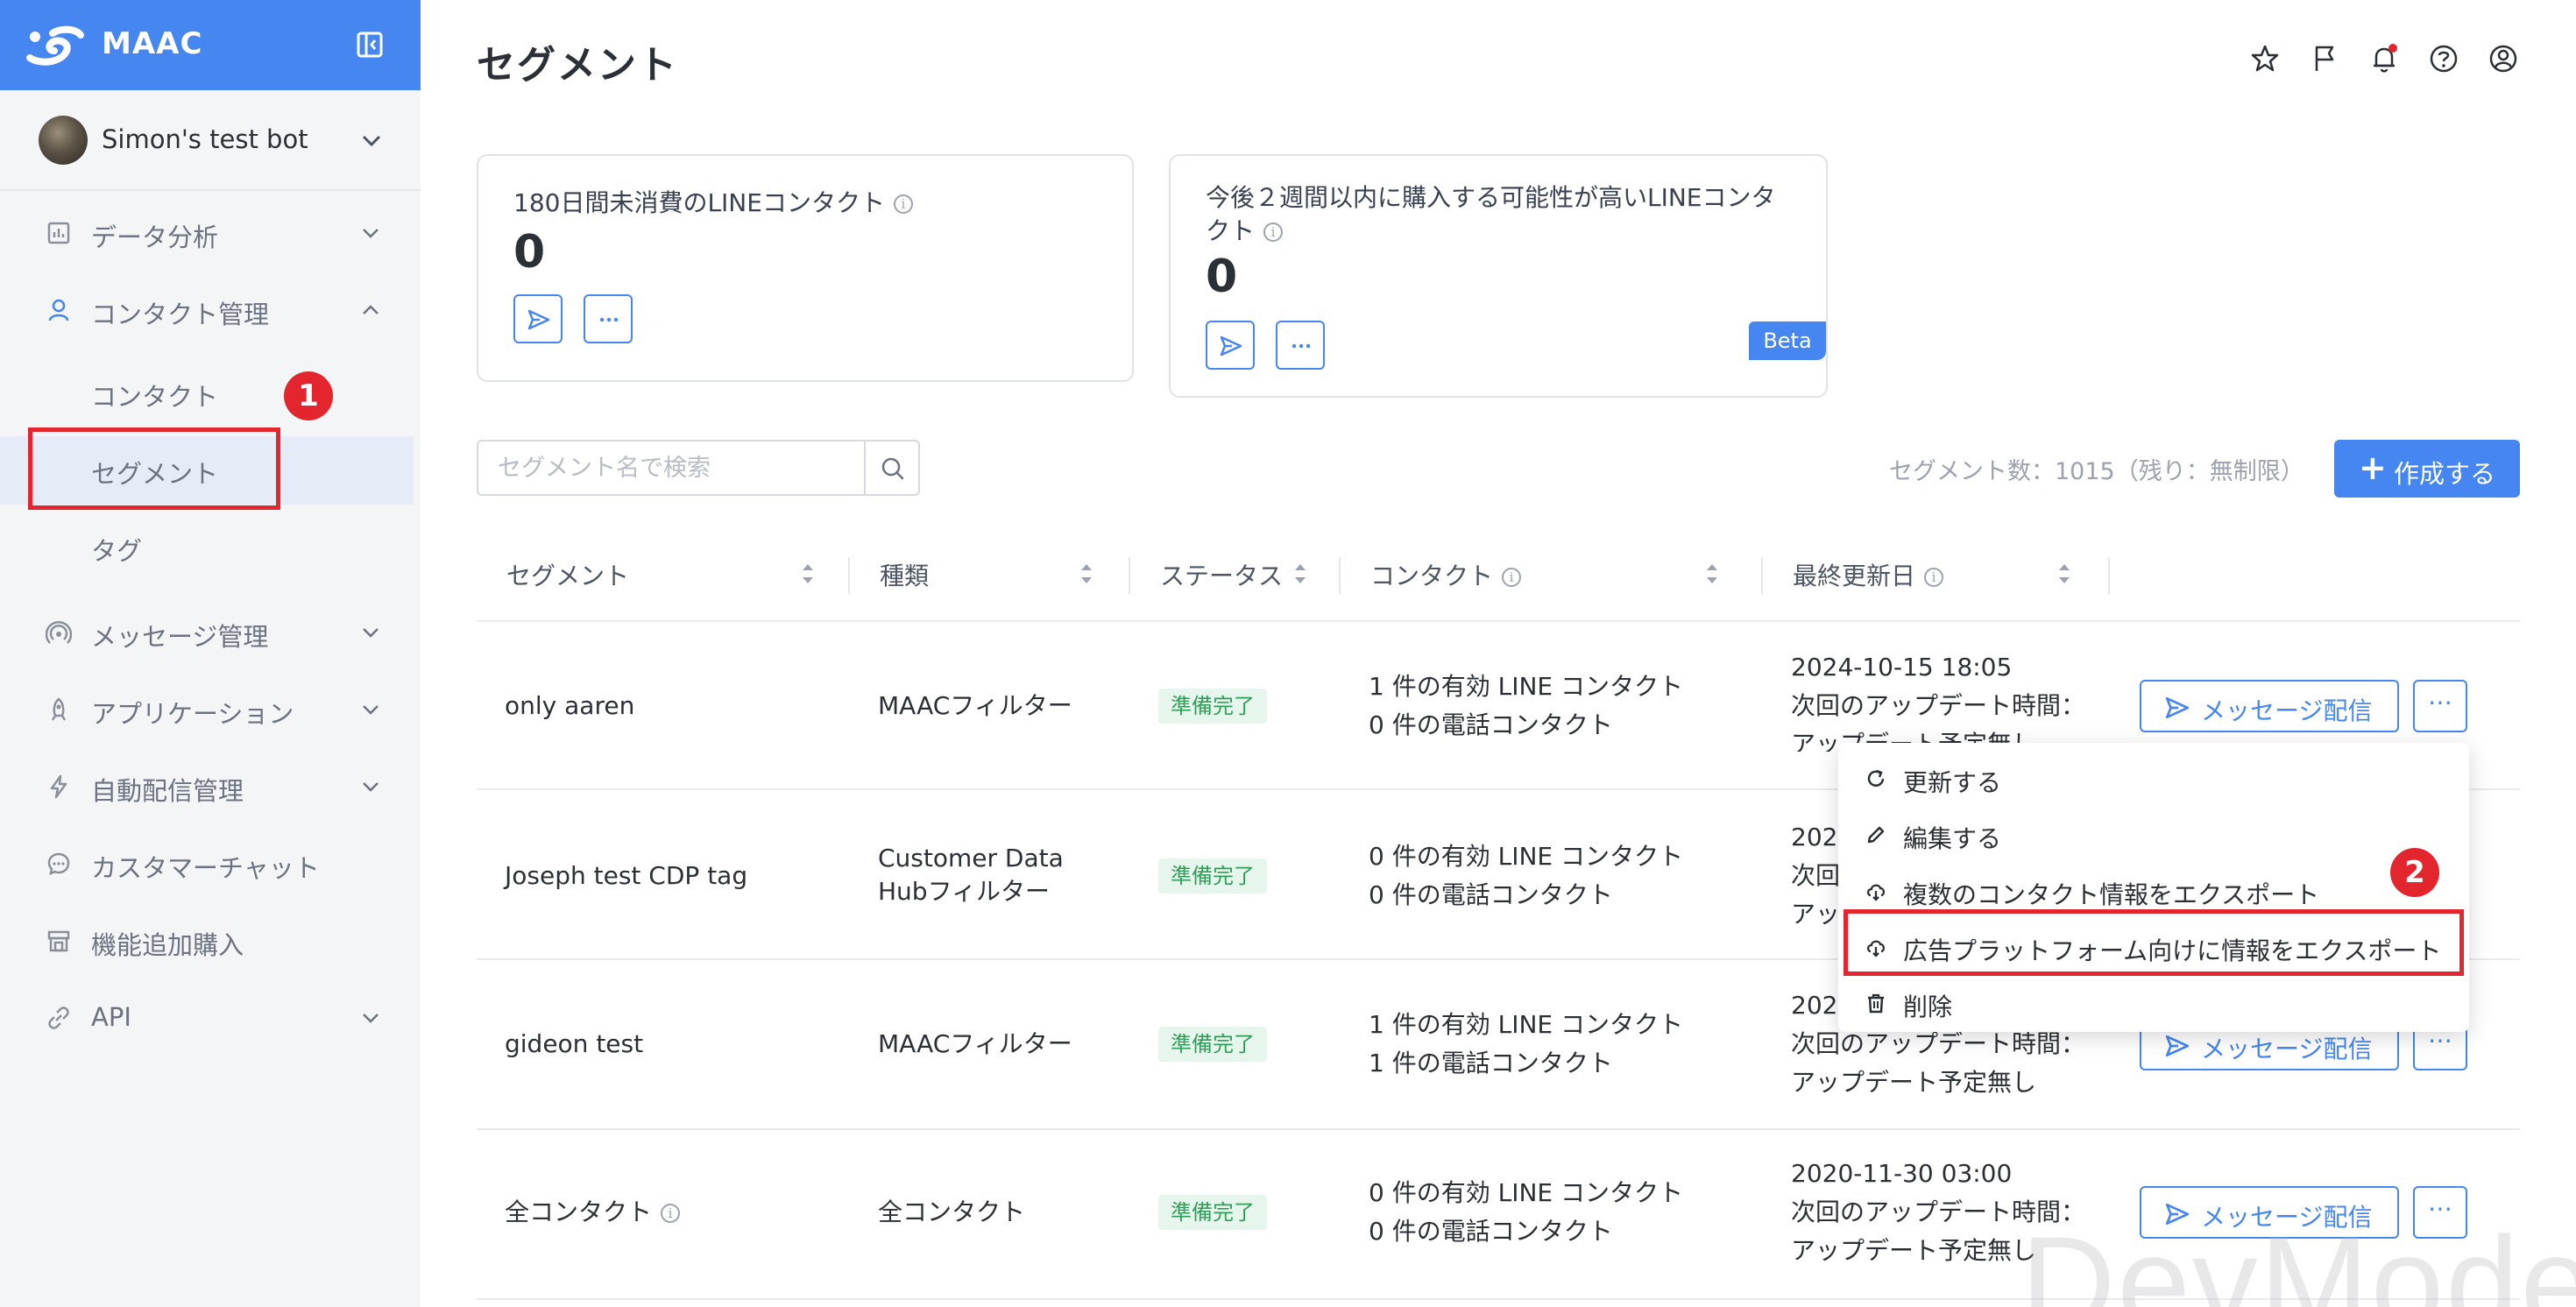 The image size is (2576, 1307). I want to click on divider, so click(210, 190).